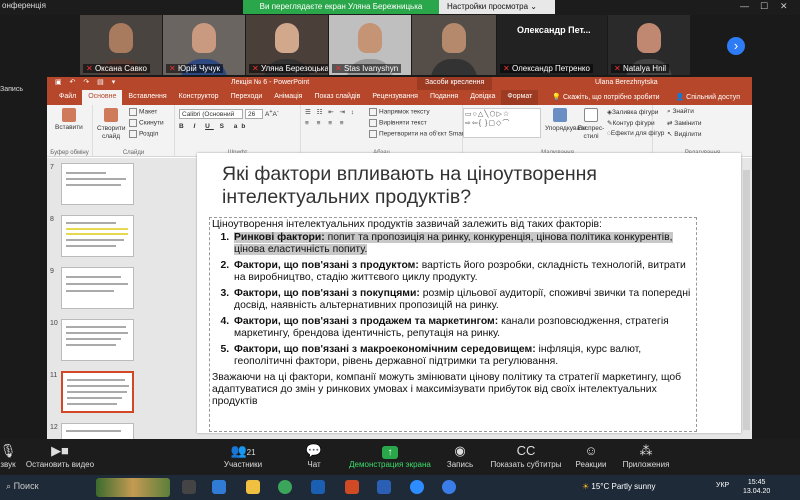  I want to click on minimize-icon: —, so click(744, 6).